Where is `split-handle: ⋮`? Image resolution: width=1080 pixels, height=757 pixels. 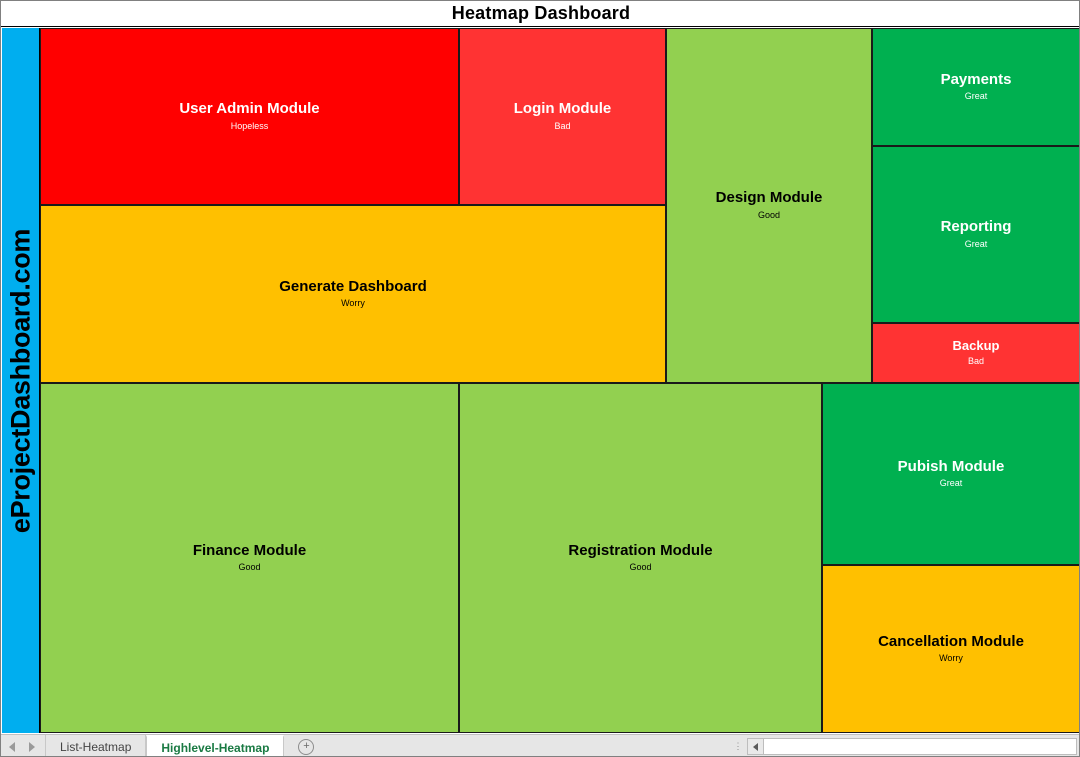
split-handle: ⋮ is located at coordinates (738, 745).